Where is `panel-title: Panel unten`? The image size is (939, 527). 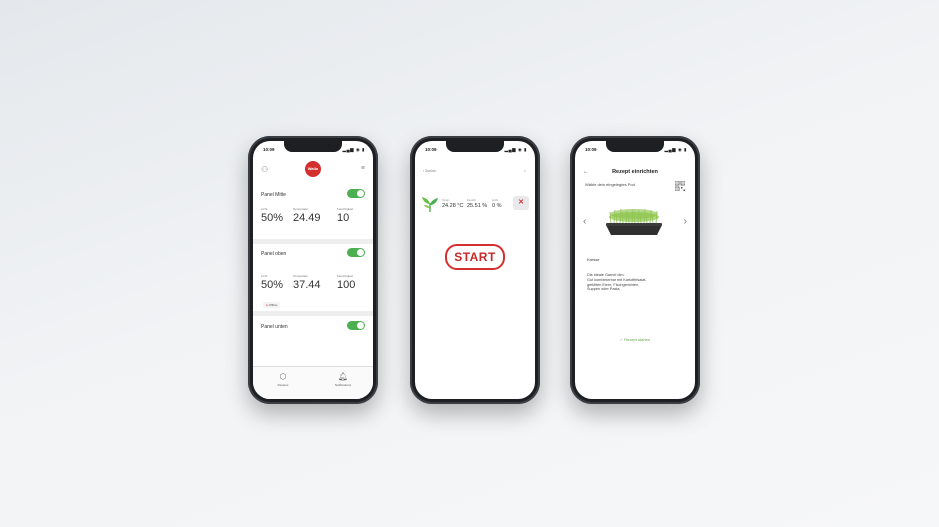 panel-title: Panel unten is located at coordinates (274, 327).